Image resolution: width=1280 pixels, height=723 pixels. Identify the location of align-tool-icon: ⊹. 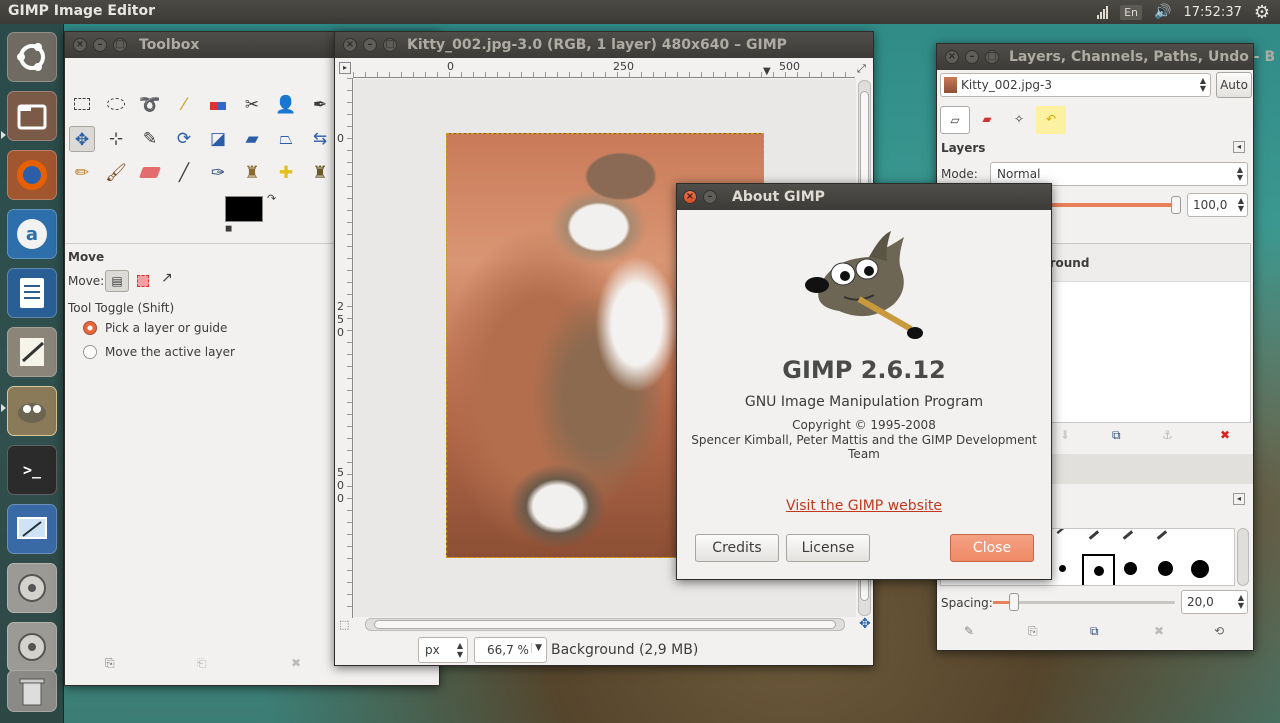
(116, 139).